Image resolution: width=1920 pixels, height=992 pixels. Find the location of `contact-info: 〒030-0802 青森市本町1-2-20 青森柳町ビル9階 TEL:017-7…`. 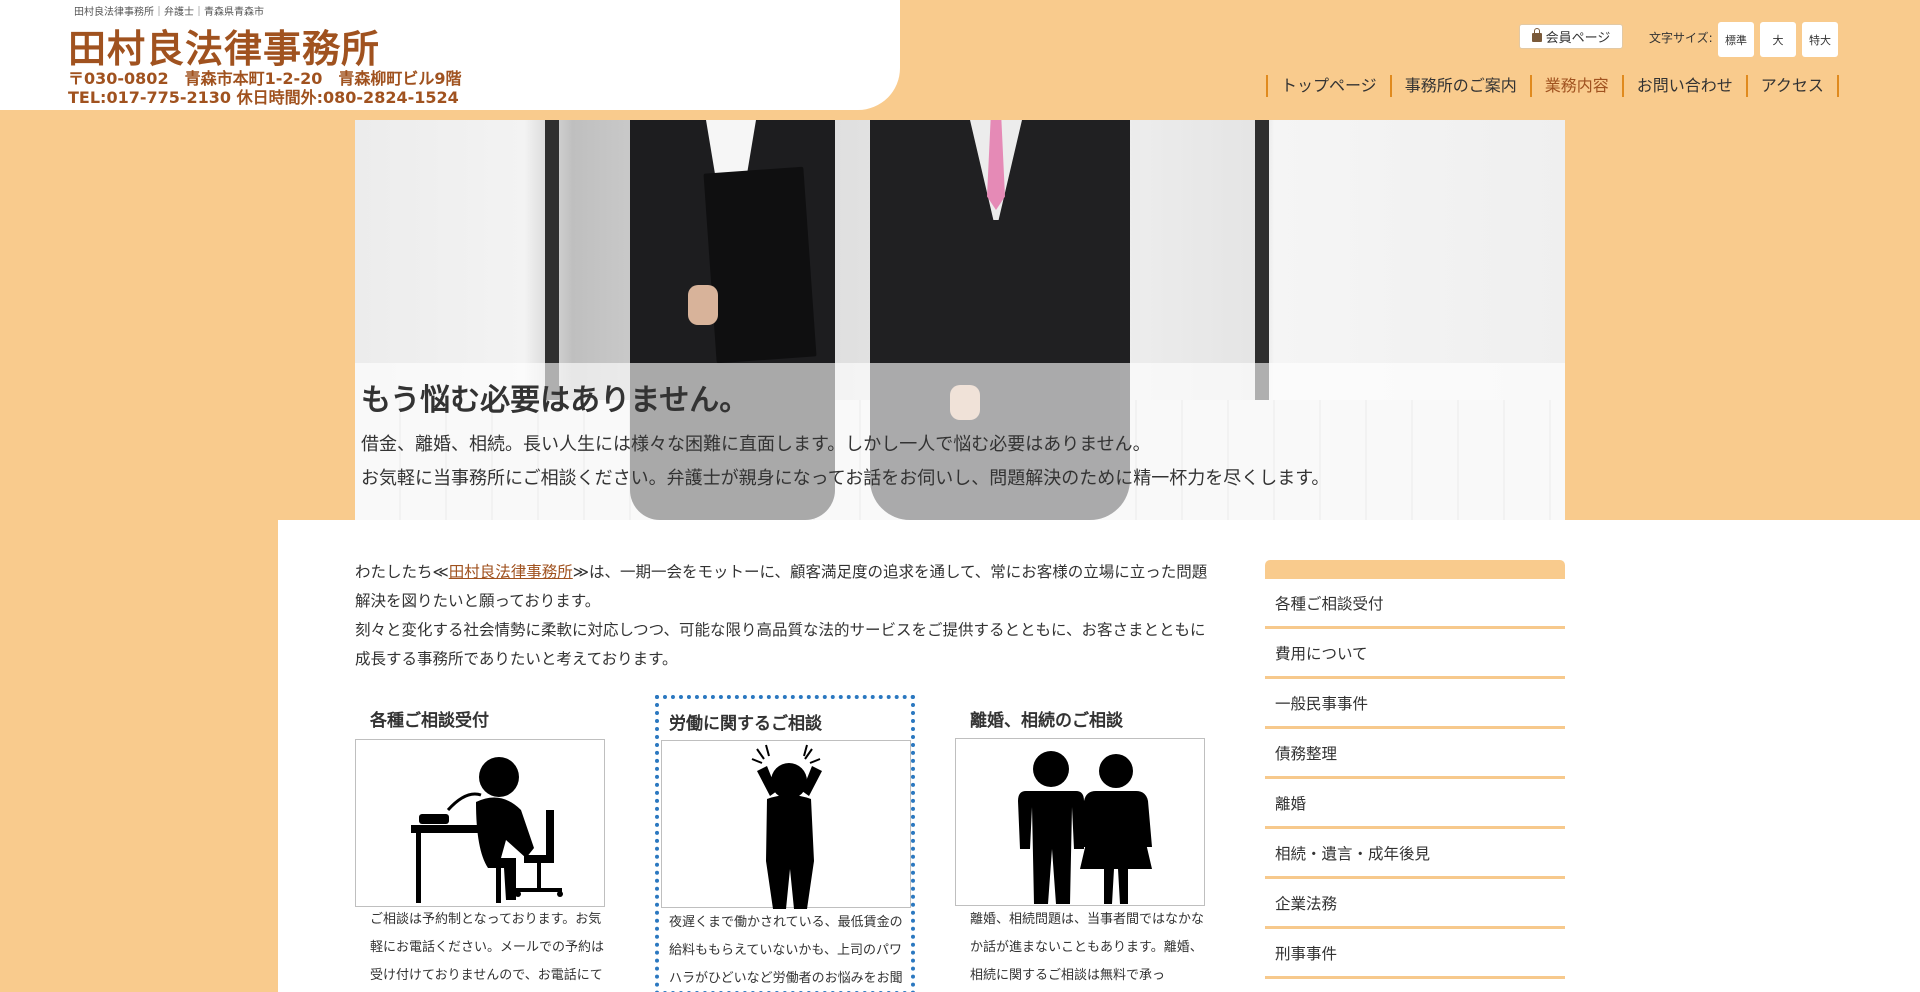

contact-info: 〒030-0802 青森市本町1-2-20 青森柳町ビル9階 TEL:017-7… is located at coordinates (265, 88).